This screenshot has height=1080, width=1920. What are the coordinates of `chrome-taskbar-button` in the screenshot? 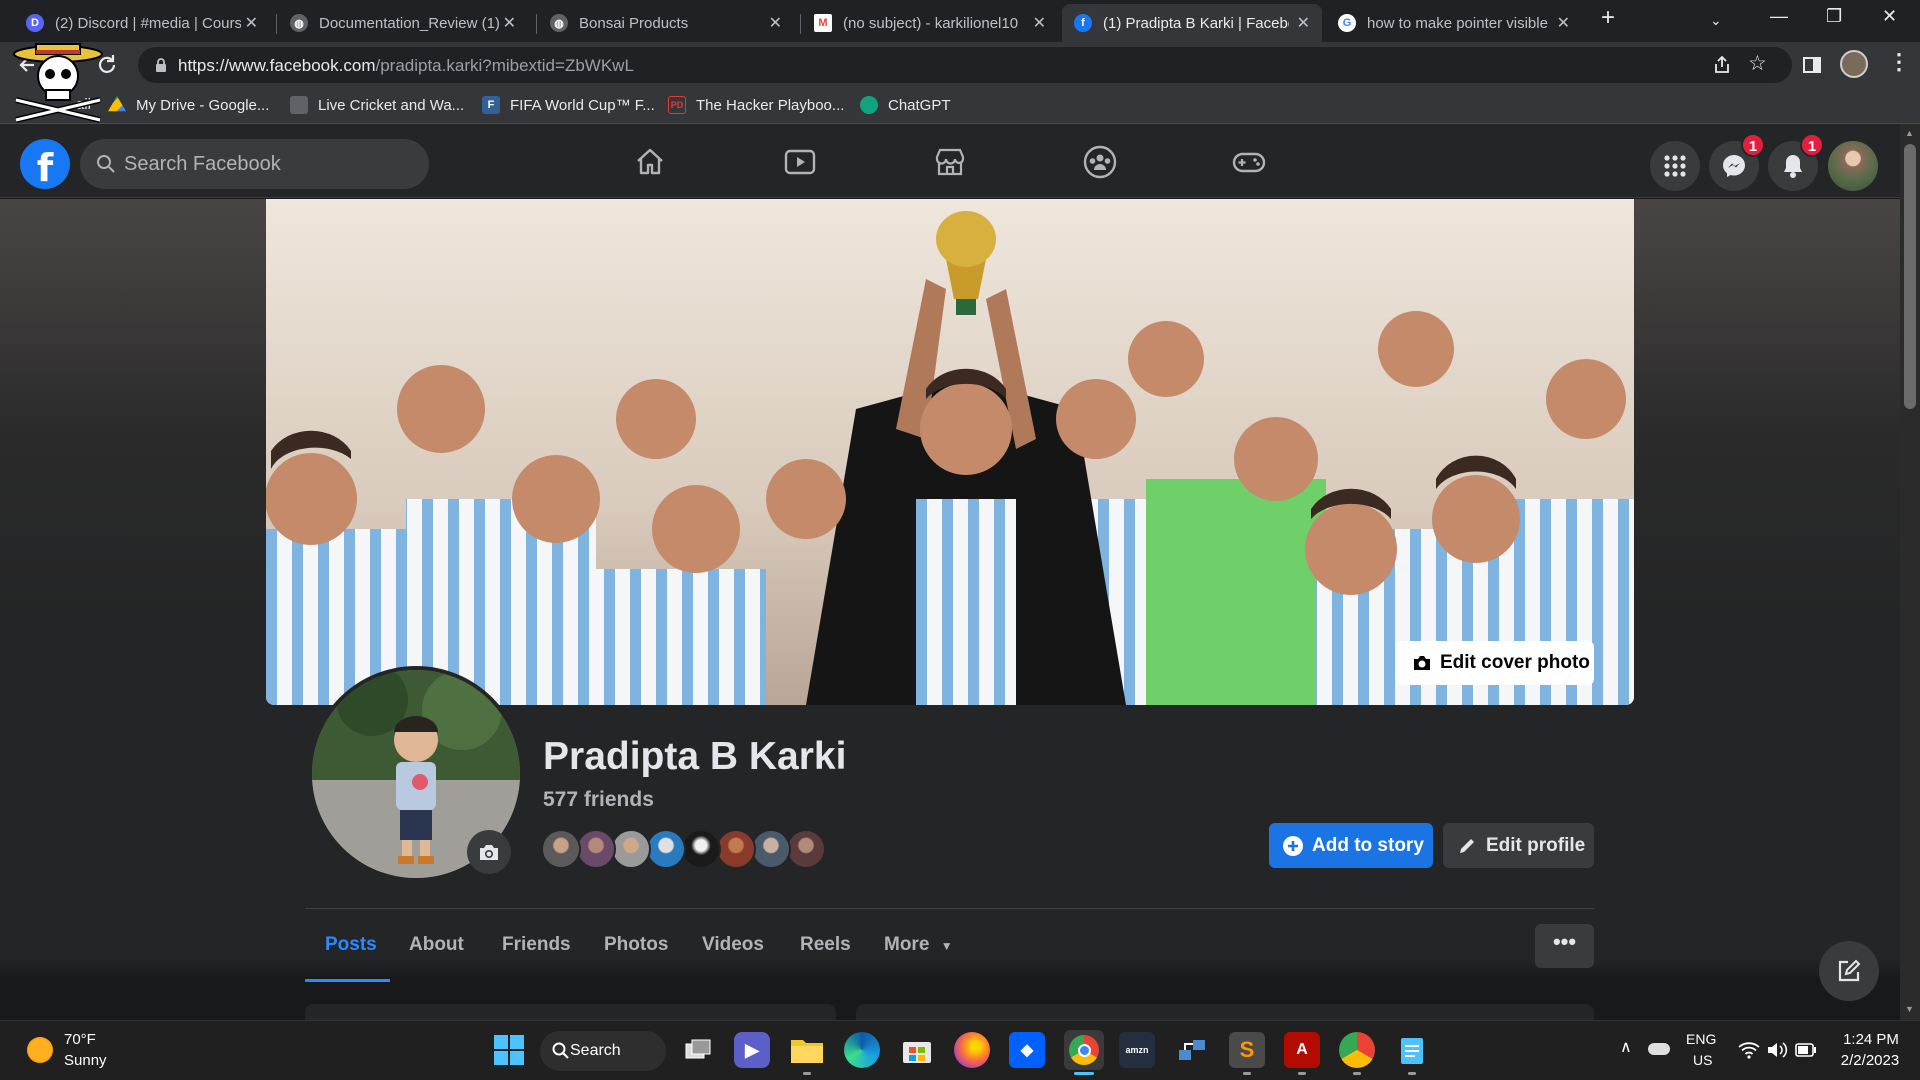 It's located at (1084, 1050).